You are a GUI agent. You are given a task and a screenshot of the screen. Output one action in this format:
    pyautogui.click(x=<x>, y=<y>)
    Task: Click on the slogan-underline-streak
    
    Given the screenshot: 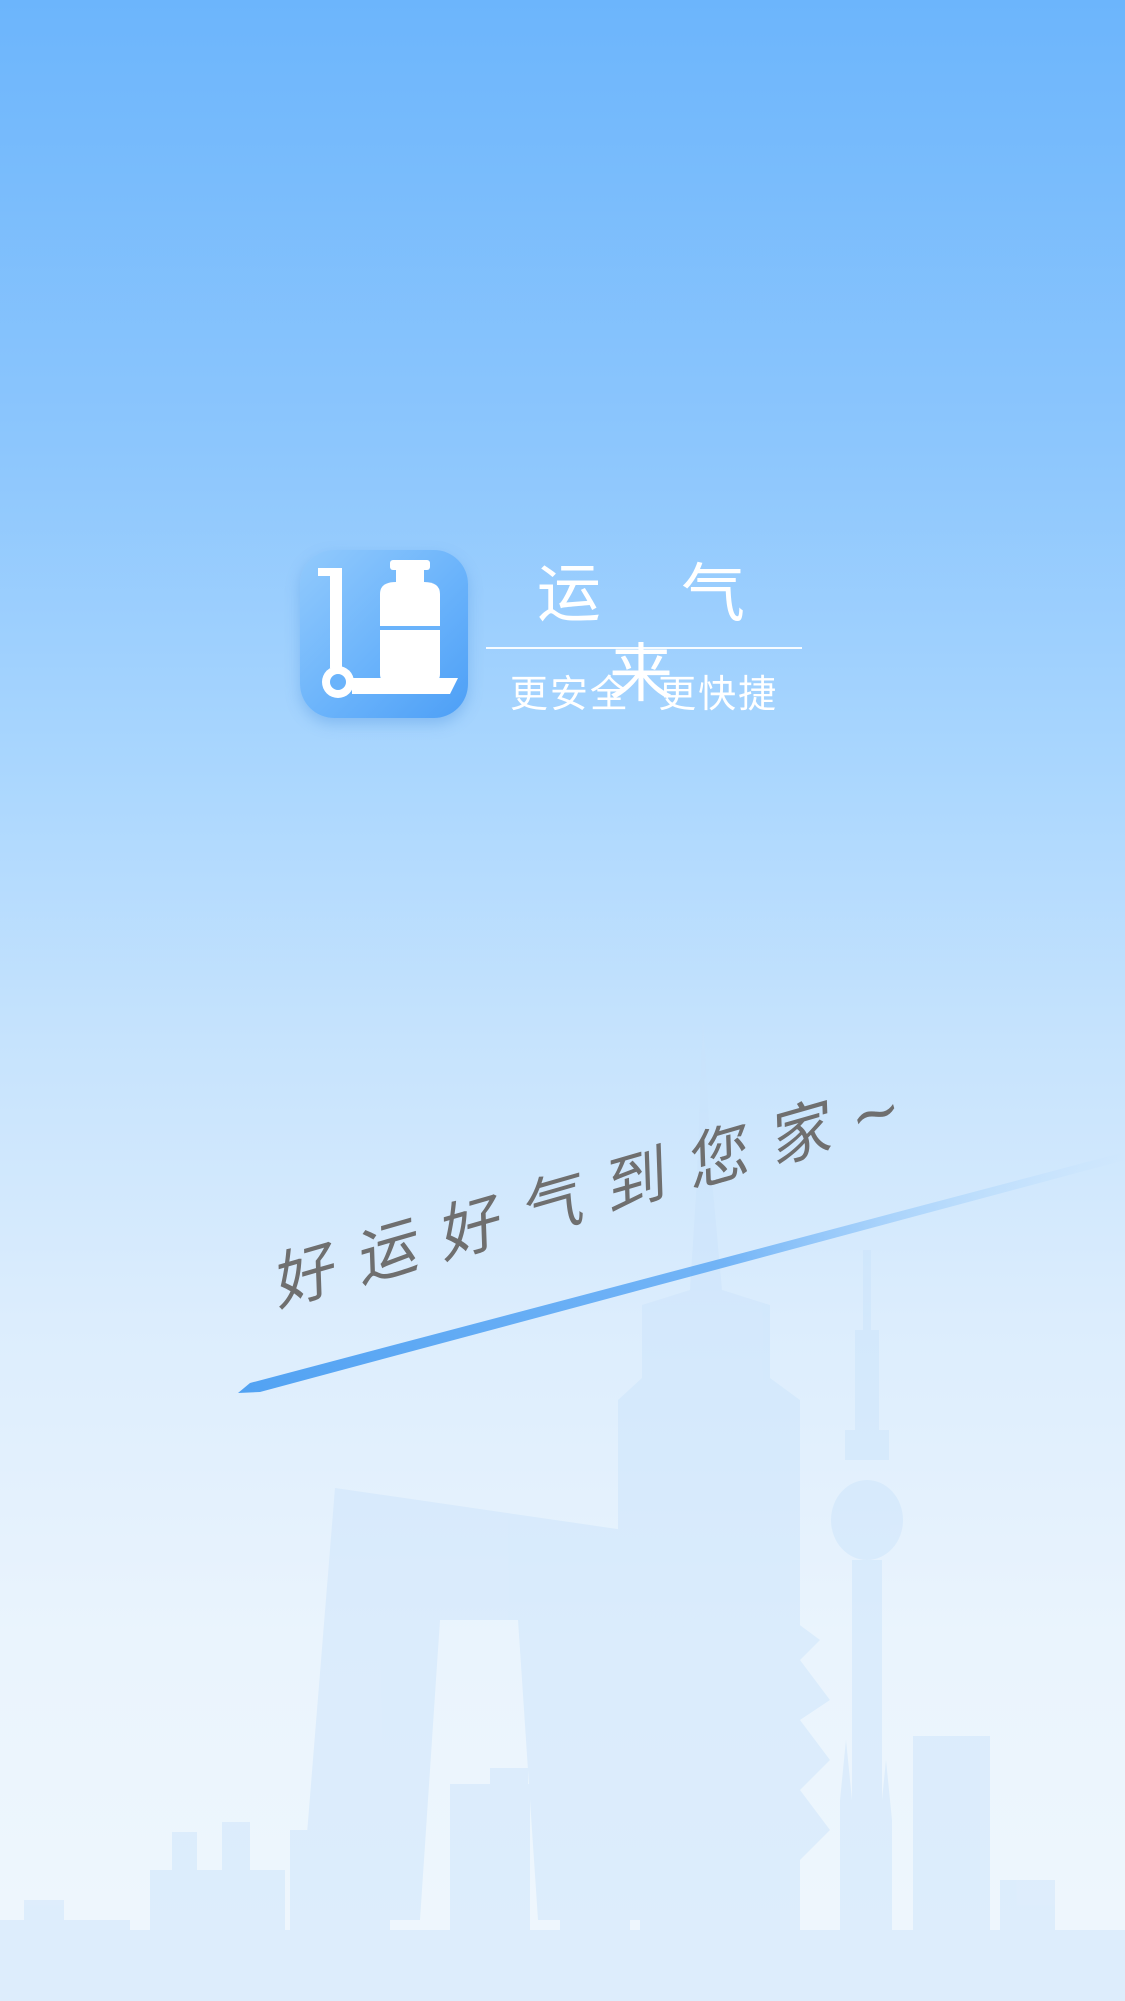 What is the action you would take?
    pyautogui.click(x=681, y=1272)
    